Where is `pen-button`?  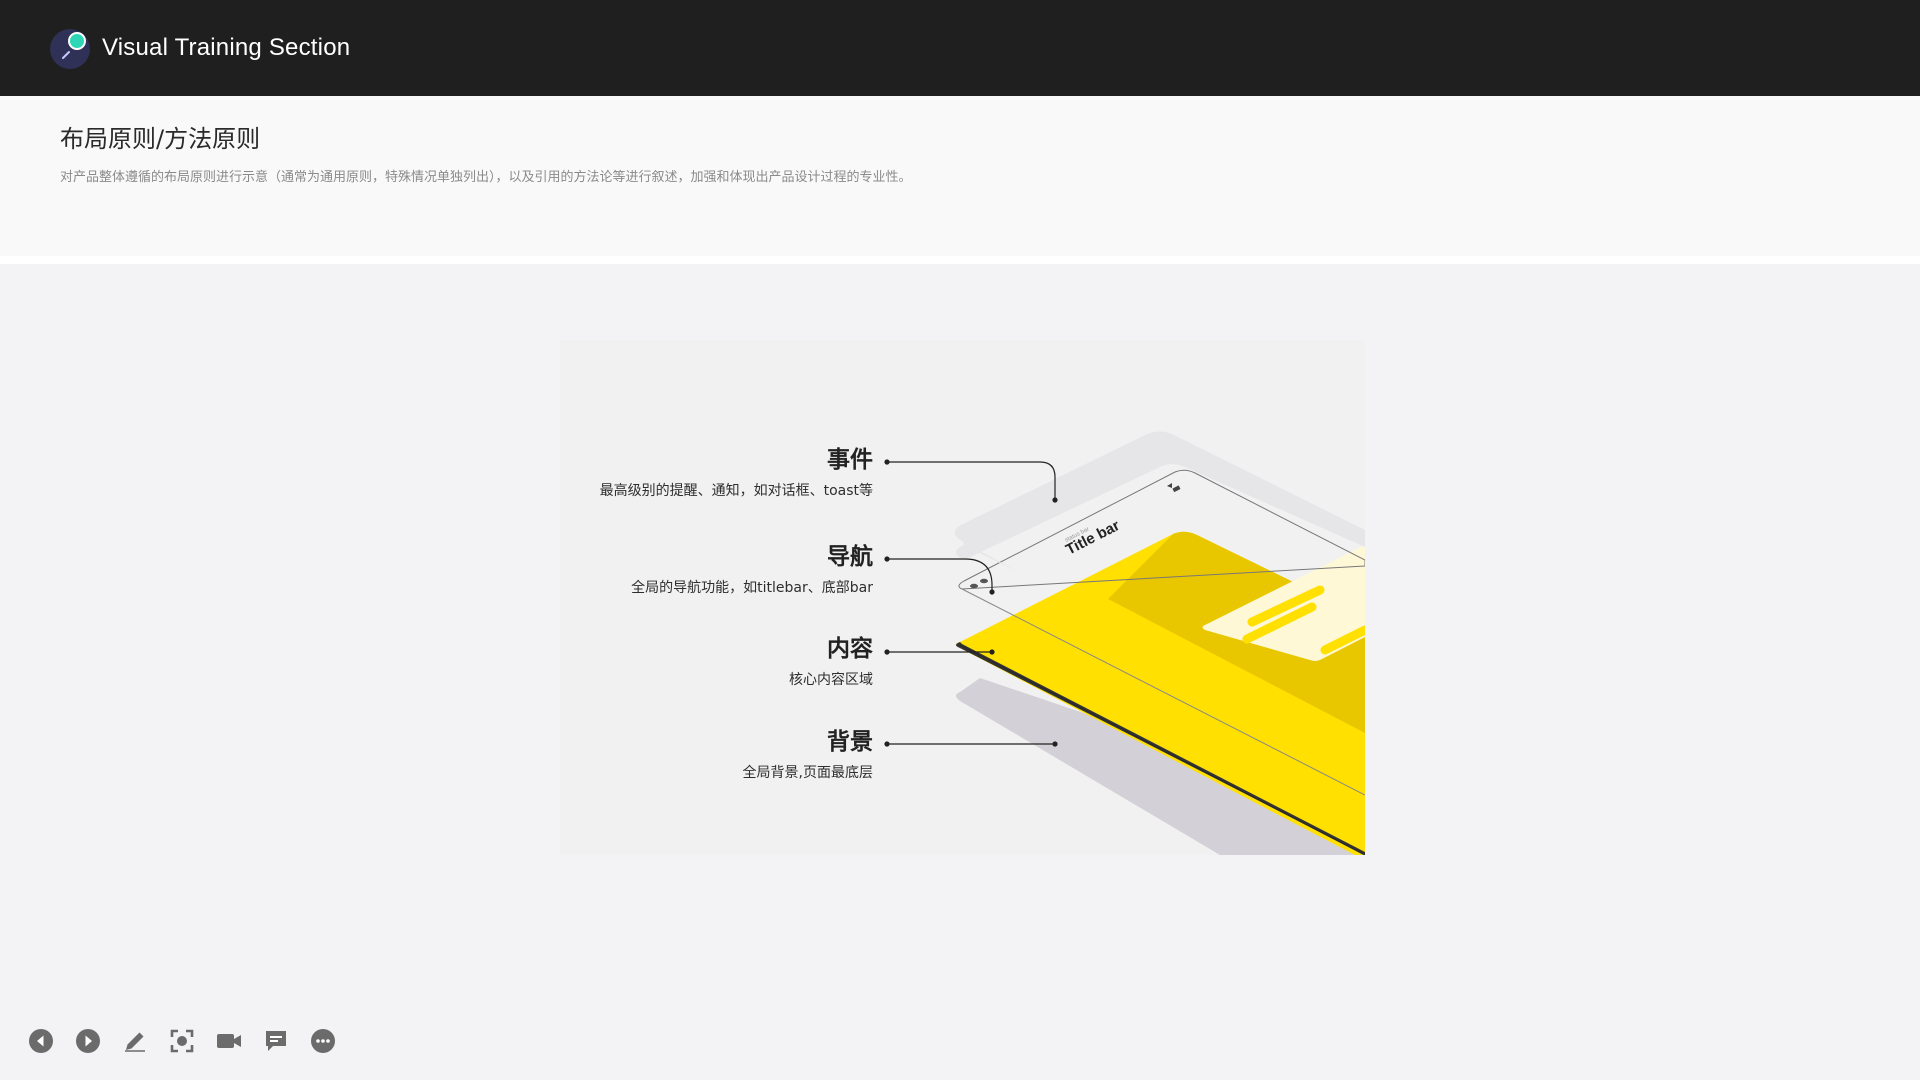
pen-button is located at coordinates (134, 1041).